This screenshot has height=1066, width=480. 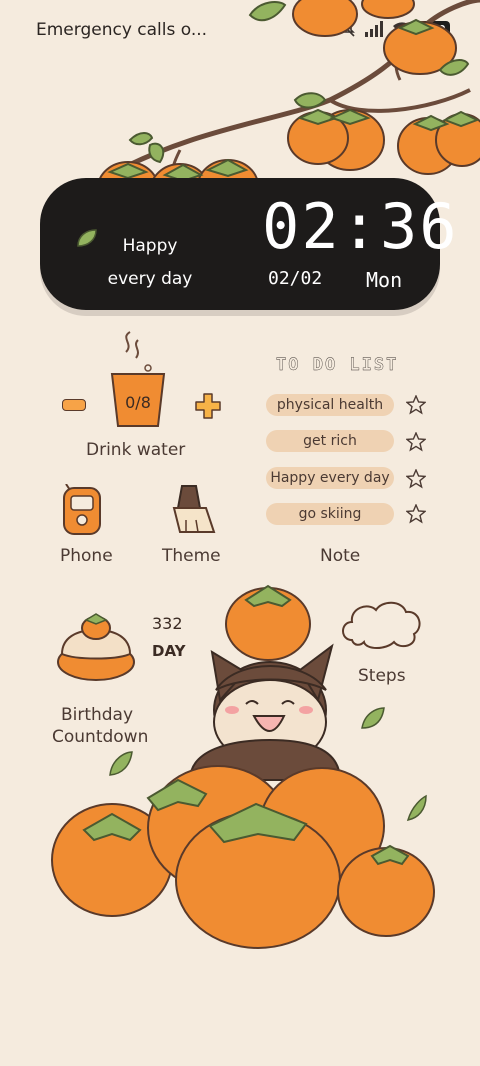 What do you see at coordinates (330, 405) in the screenshot?
I see `todo-item: physical health` at bounding box center [330, 405].